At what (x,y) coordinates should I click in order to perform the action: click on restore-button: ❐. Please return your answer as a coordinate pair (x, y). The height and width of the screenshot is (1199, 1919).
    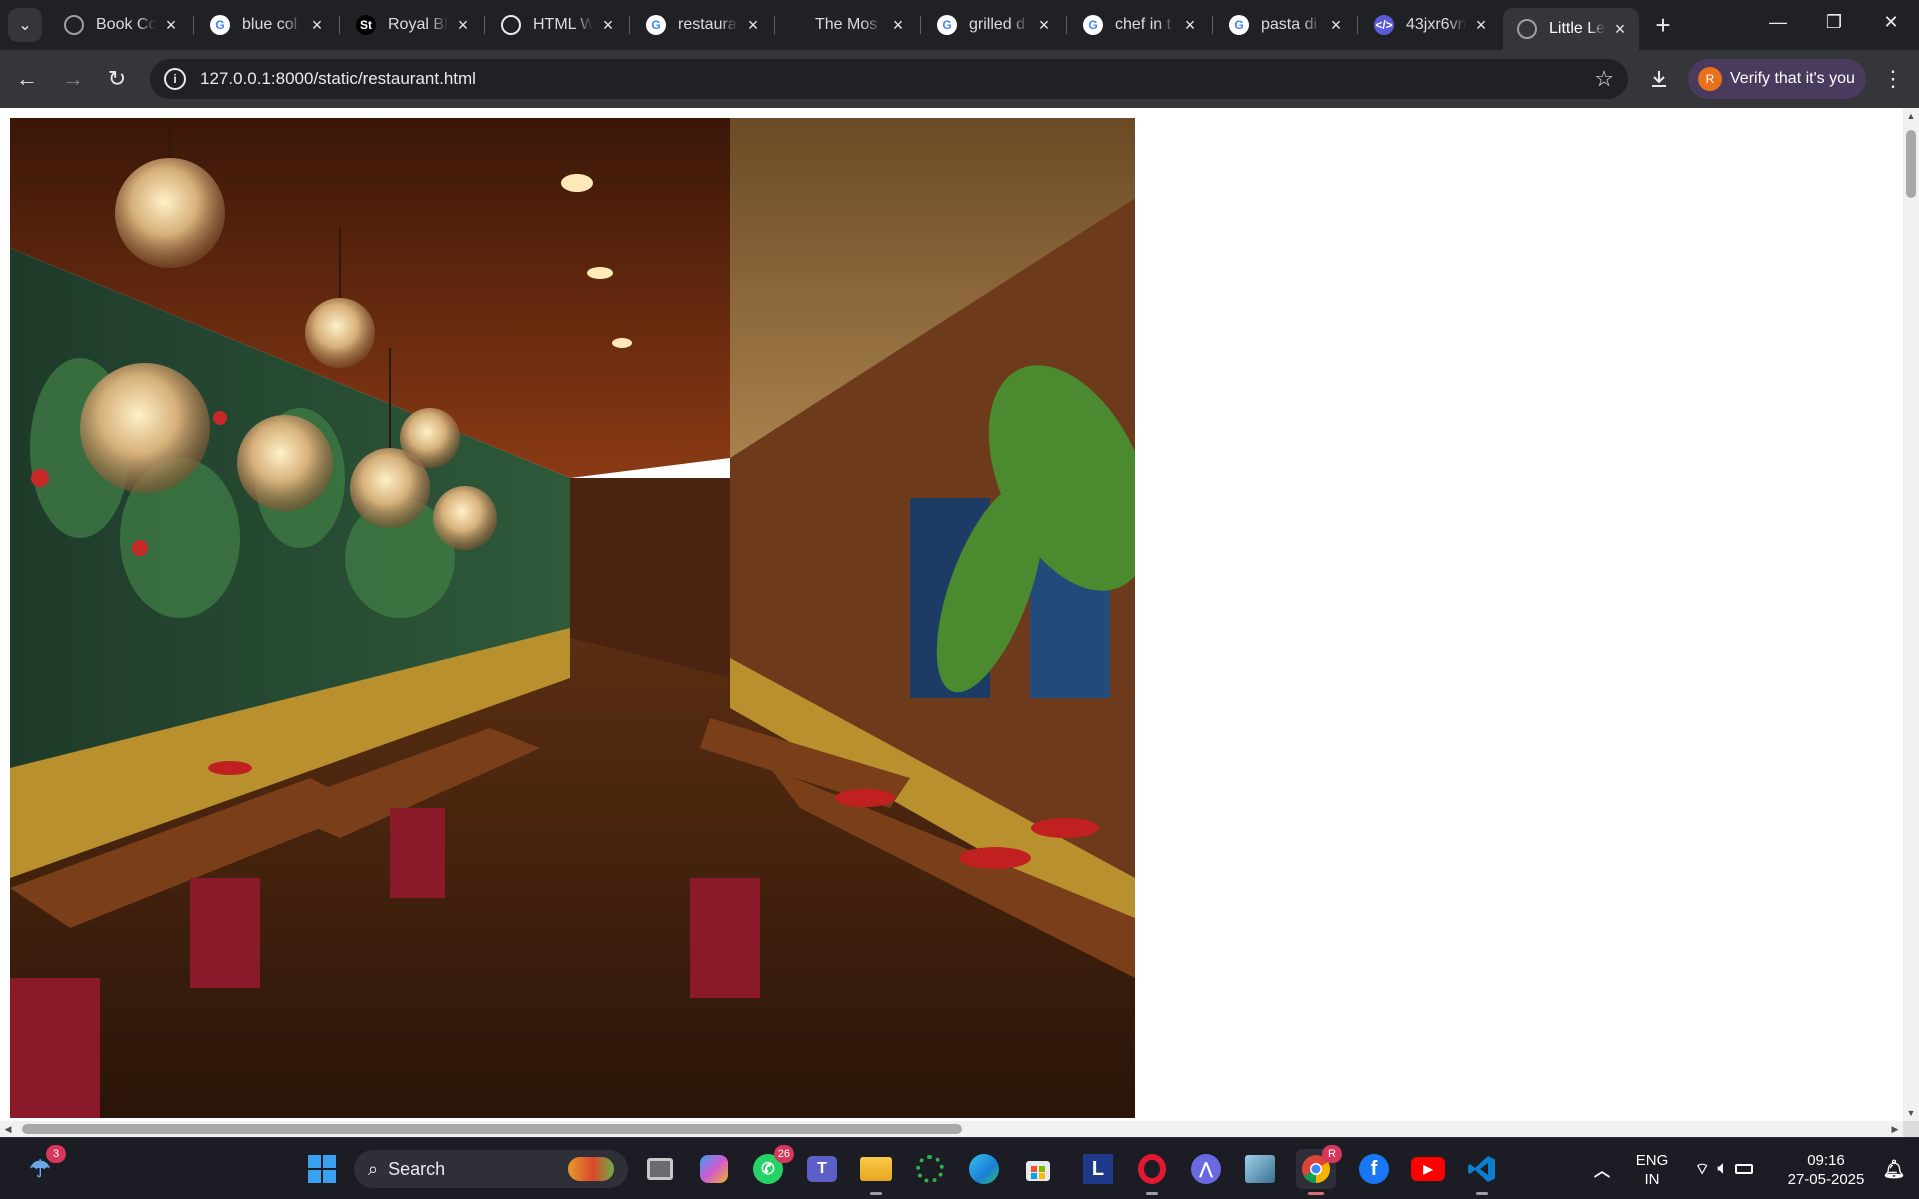
    Looking at the image, I should click on (1834, 22).